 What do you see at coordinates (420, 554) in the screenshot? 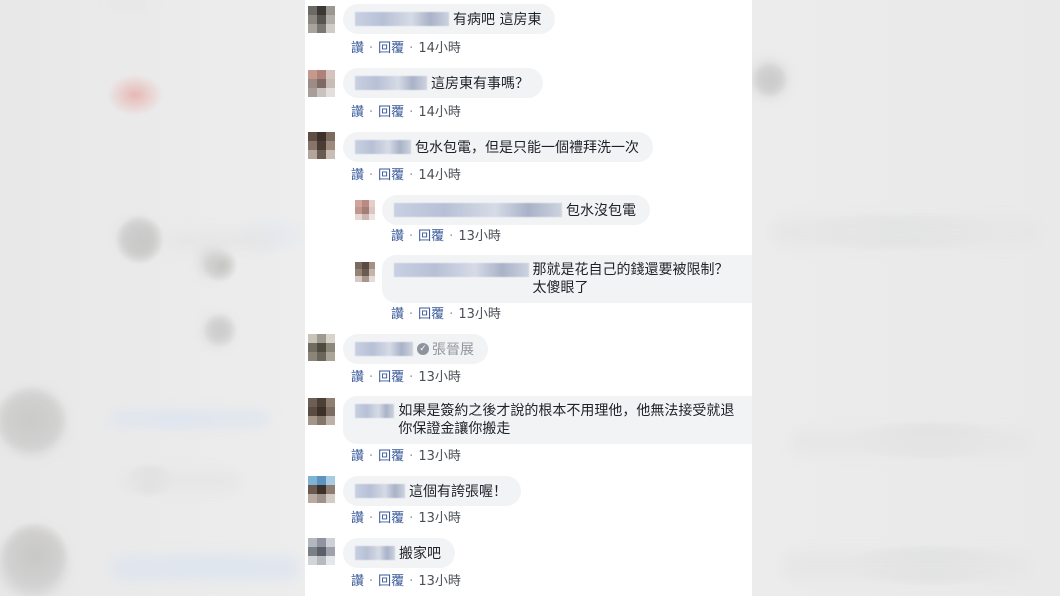
I see `comment-text: 搬家吧` at bounding box center [420, 554].